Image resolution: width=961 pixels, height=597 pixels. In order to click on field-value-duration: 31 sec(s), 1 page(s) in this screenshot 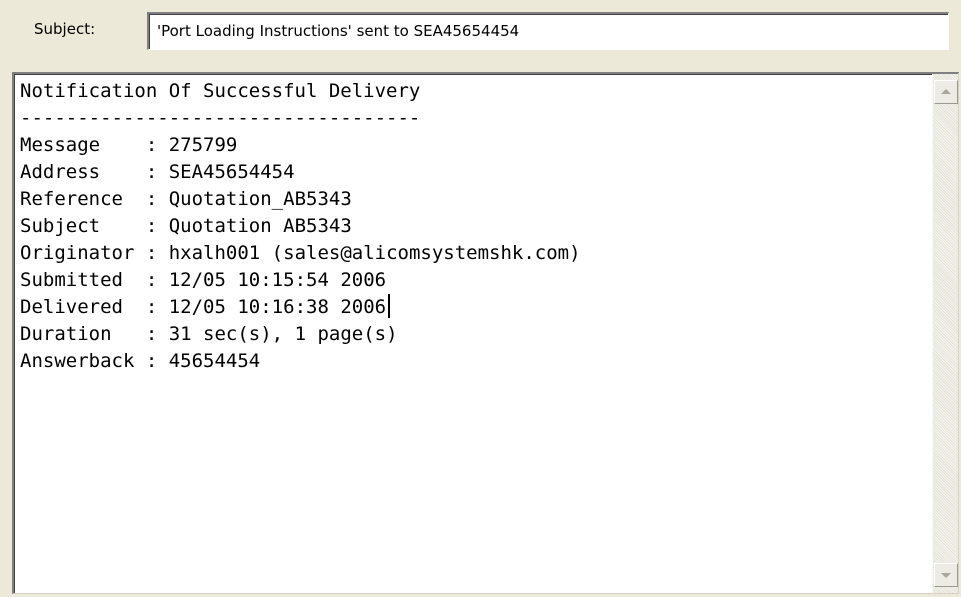, I will do `click(283, 334)`.